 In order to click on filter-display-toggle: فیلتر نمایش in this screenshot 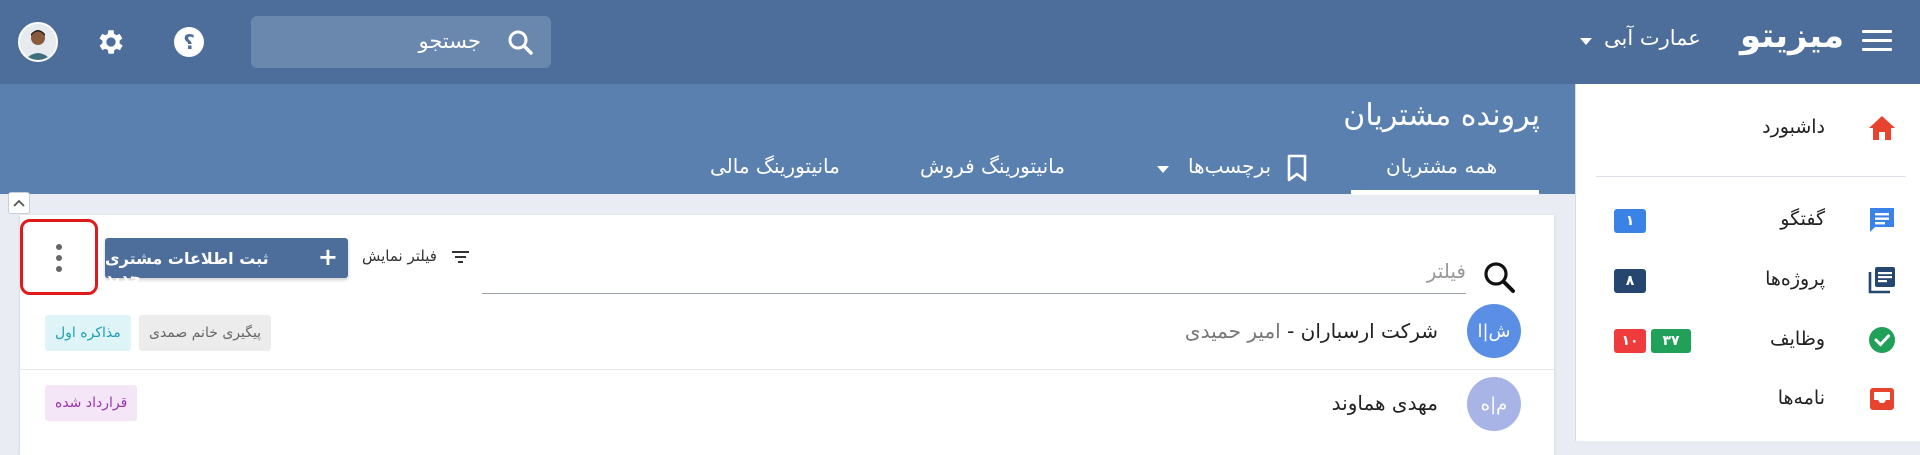, I will do `click(415, 256)`.